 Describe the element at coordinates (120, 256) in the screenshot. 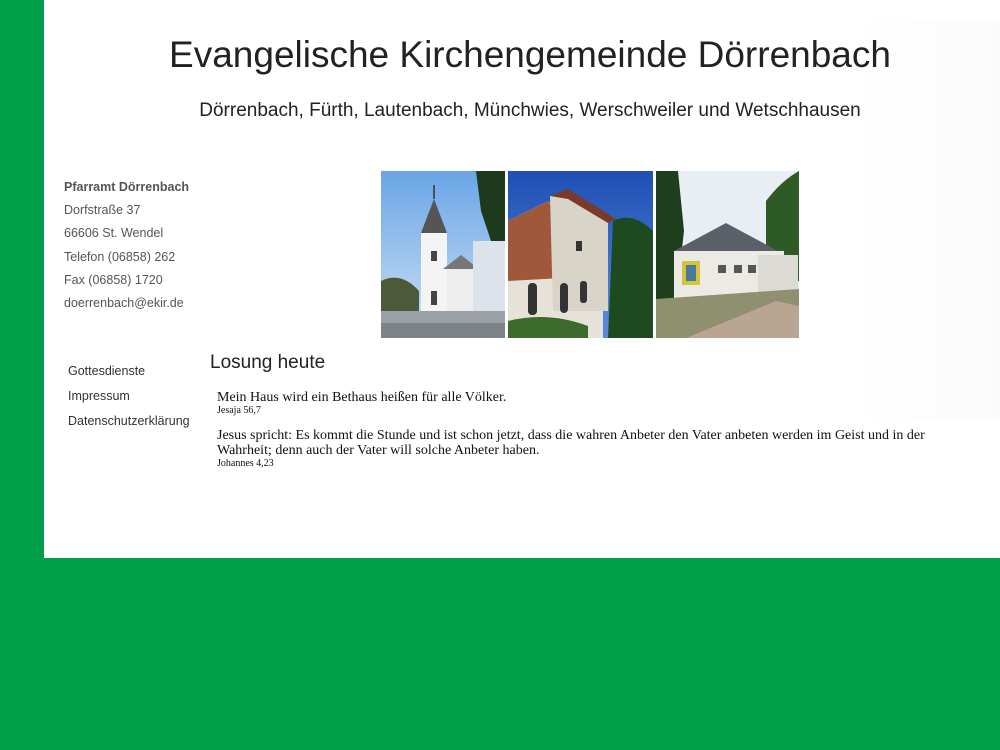

I see `contact-phone: Telefon (06858) 262` at that location.